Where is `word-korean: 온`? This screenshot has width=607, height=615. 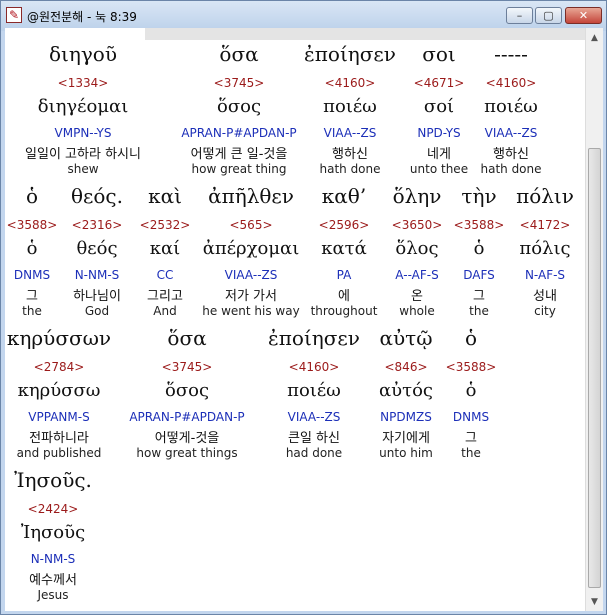
word-korean: 온 is located at coordinates (417, 296).